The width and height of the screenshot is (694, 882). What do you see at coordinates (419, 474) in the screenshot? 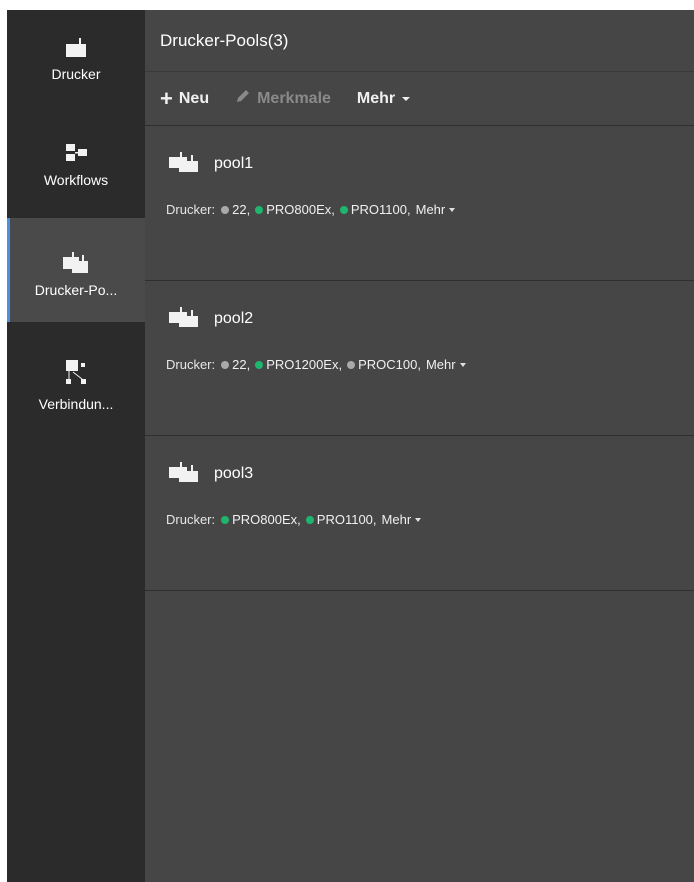
I see `pool-header: pool3` at bounding box center [419, 474].